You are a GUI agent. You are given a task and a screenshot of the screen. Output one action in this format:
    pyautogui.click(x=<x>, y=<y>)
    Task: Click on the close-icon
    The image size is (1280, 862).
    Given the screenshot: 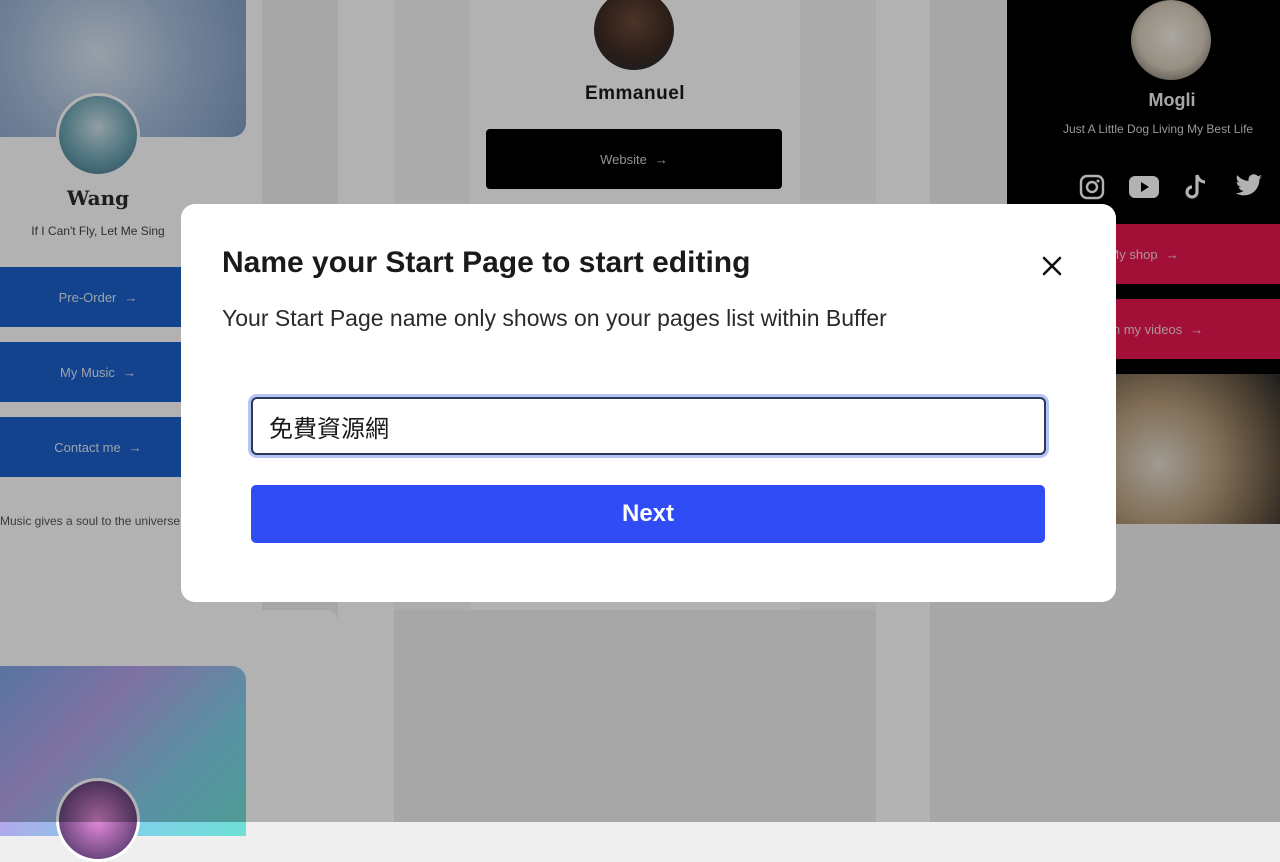 What is the action you would take?
    pyautogui.click(x=1052, y=266)
    